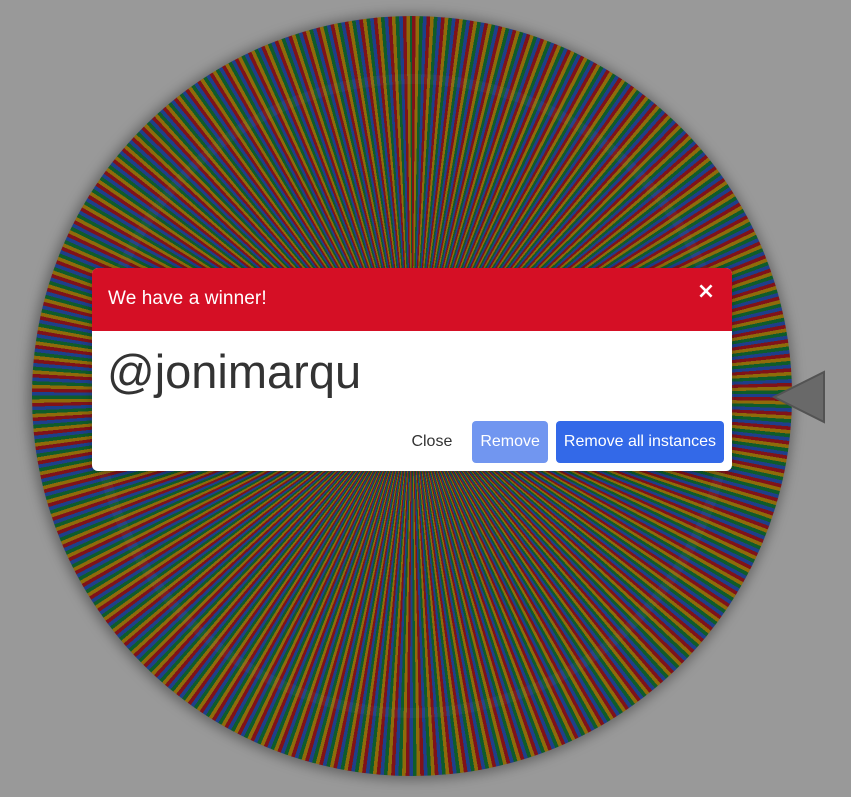 The height and width of the screenshot is (797, 851). I want to click on dialog-title: We have a winner!, so click(187, 298).